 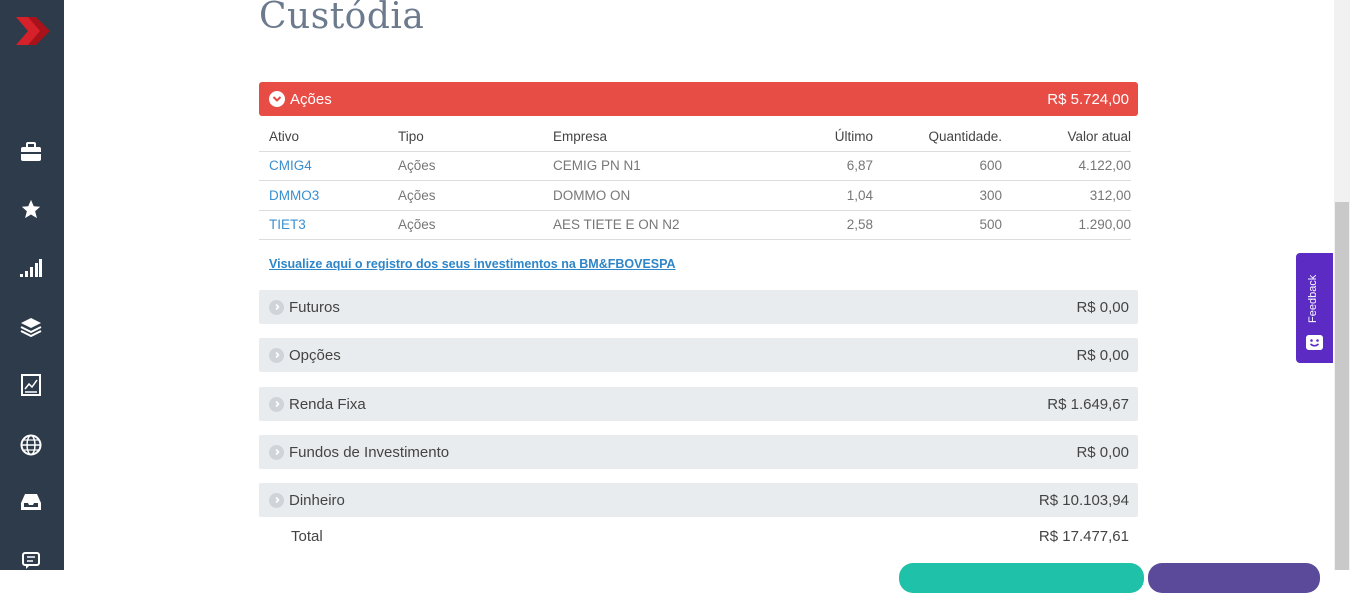 What do you see at coordinates (1066, 224) in the screenshot?
I see `valor-cell: 1.290,00` at bounding box center [1066, 224].